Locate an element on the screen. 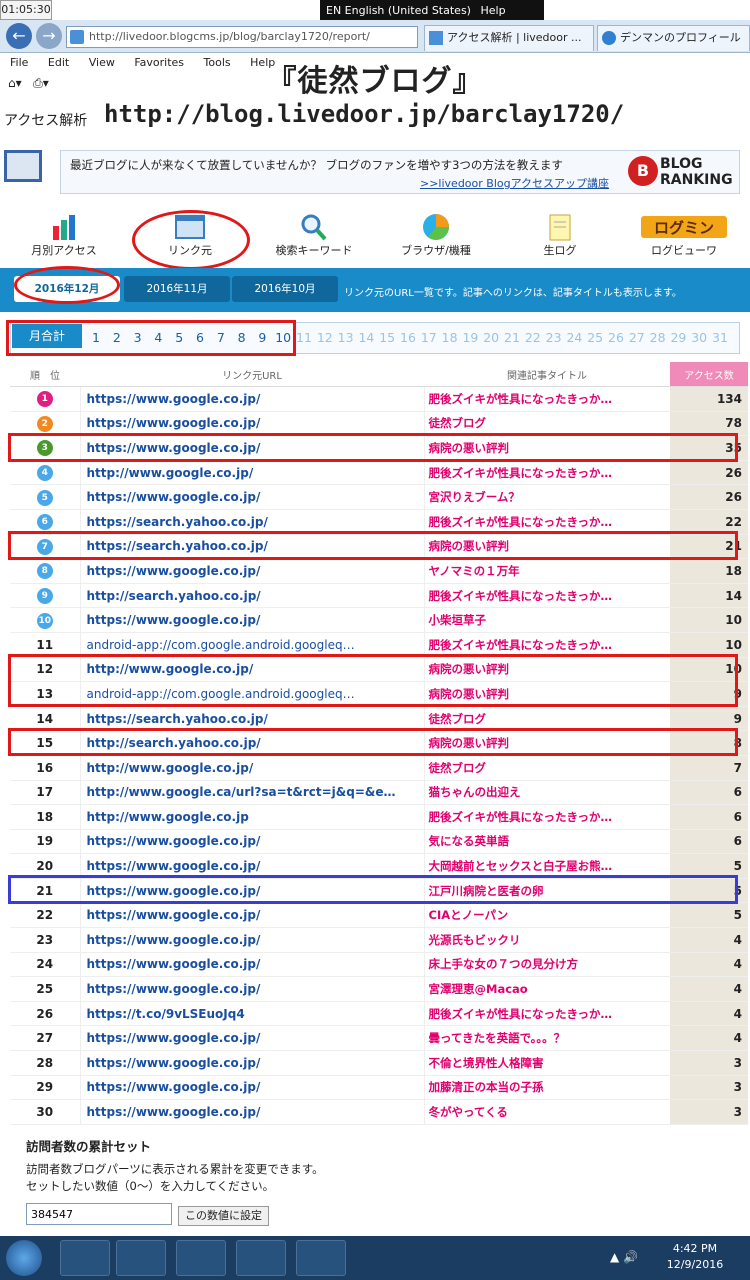 The height and width of the screenshot is (1280, 750). language-label: EN English (United States) is located at coordinates (398, 10).